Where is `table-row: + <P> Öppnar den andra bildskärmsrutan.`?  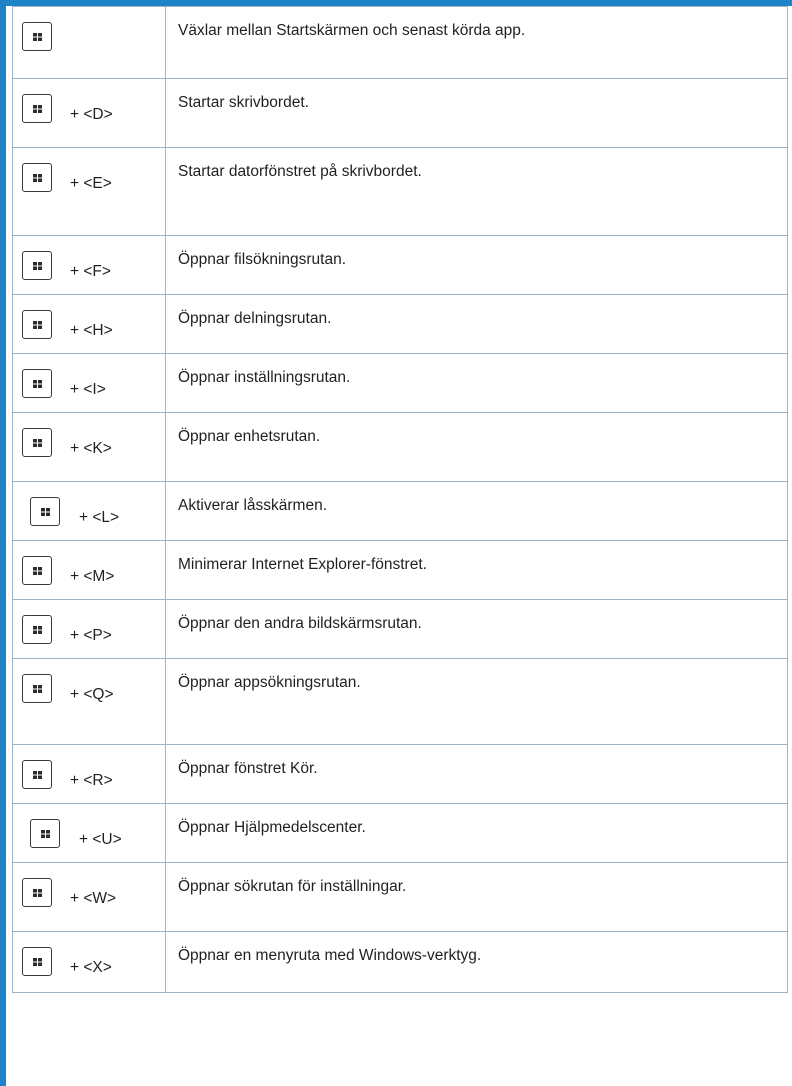
table-row: + <P> Öppnar den andra bildskärmsrutan. is located at coordinates (400, 629).